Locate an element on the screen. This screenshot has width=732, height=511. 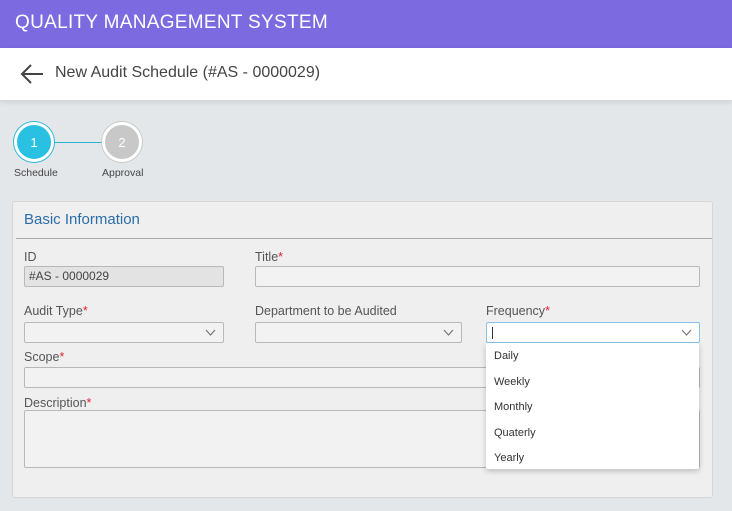
frequency-option-quaterly: Quaterly is located at coordinates (515, 433).